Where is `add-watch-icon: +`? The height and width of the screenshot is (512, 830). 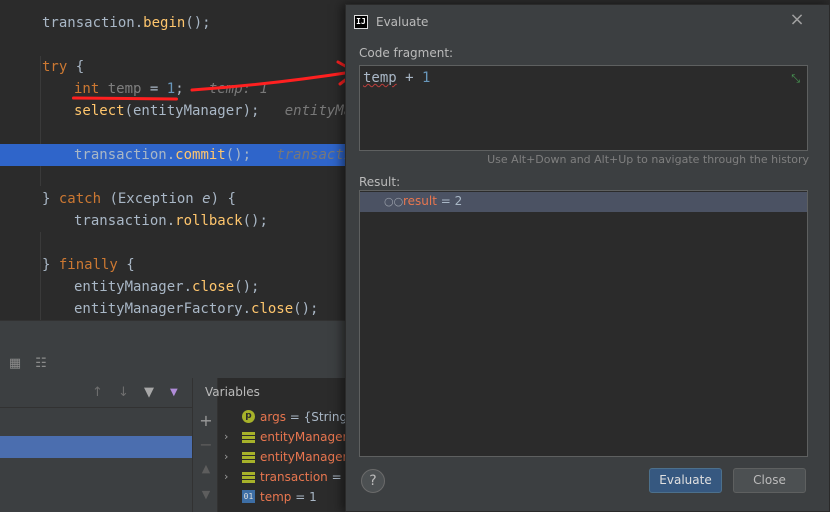
add-watch-icon: + is located at coordinates (206, 421).